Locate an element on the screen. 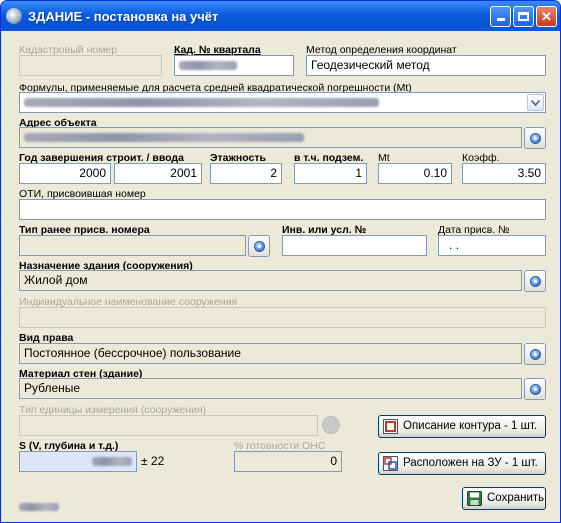  location-icon is located at coordinates (390, 463).